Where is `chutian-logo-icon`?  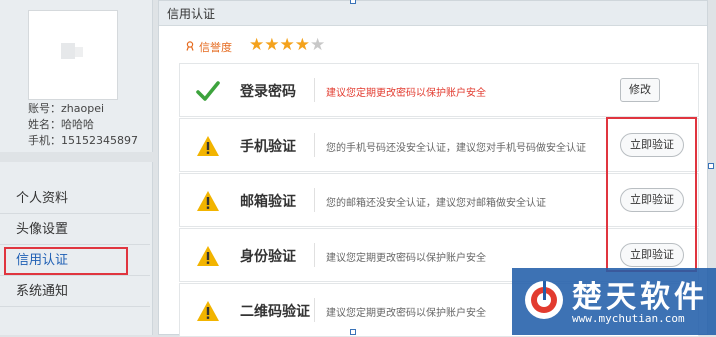
chutian-logo-icon is located at coordinates (544, 300).